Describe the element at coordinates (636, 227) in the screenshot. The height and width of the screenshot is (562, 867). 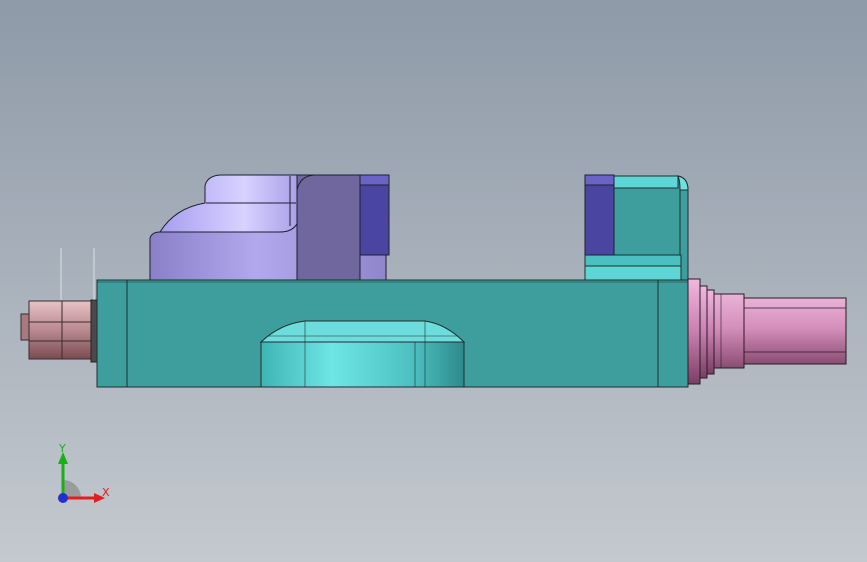
I see `movable-jaw` at that location.